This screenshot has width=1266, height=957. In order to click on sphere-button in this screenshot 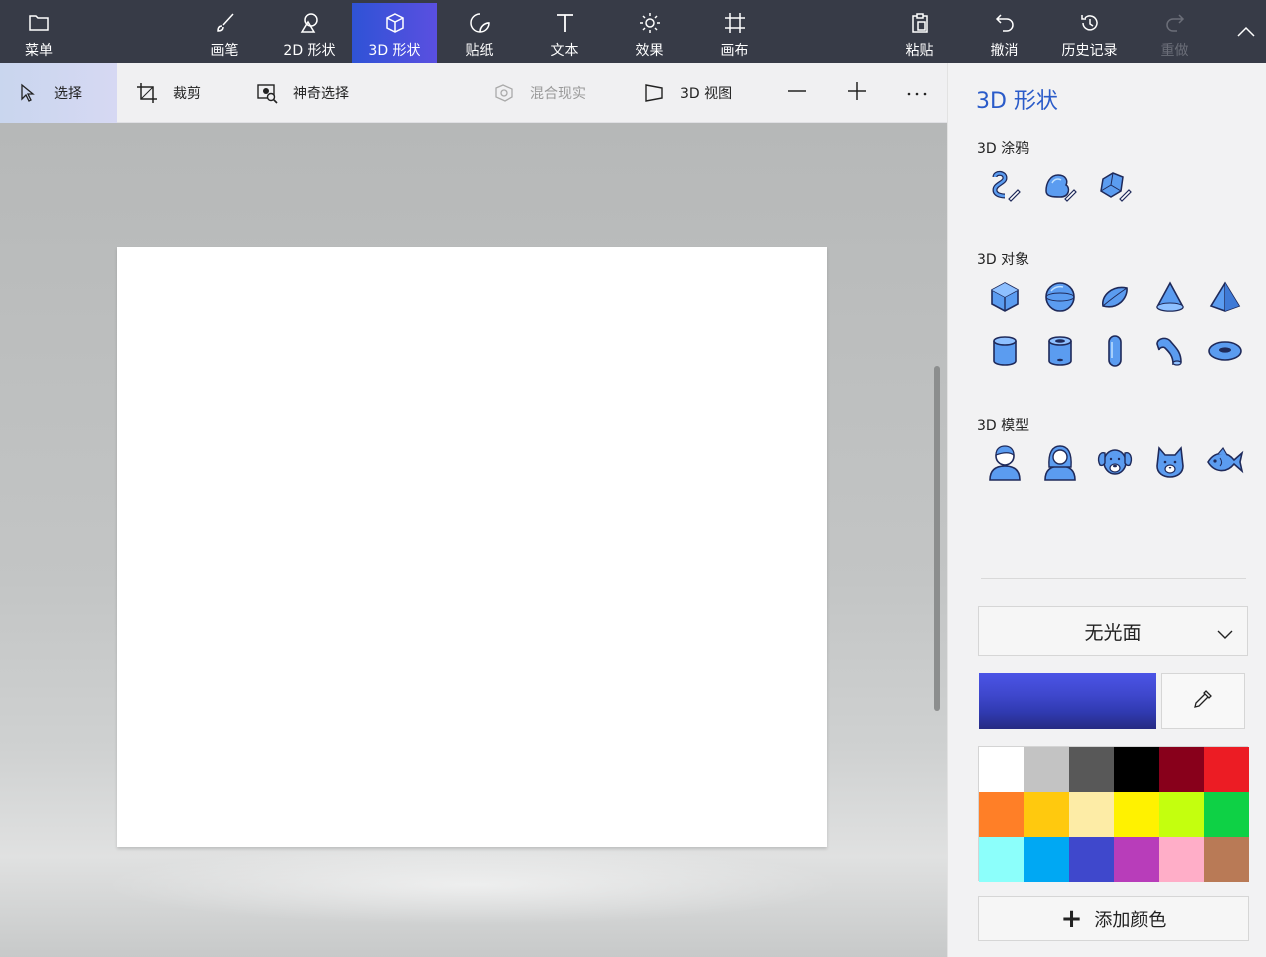, I will do `click(1060, 299)`.